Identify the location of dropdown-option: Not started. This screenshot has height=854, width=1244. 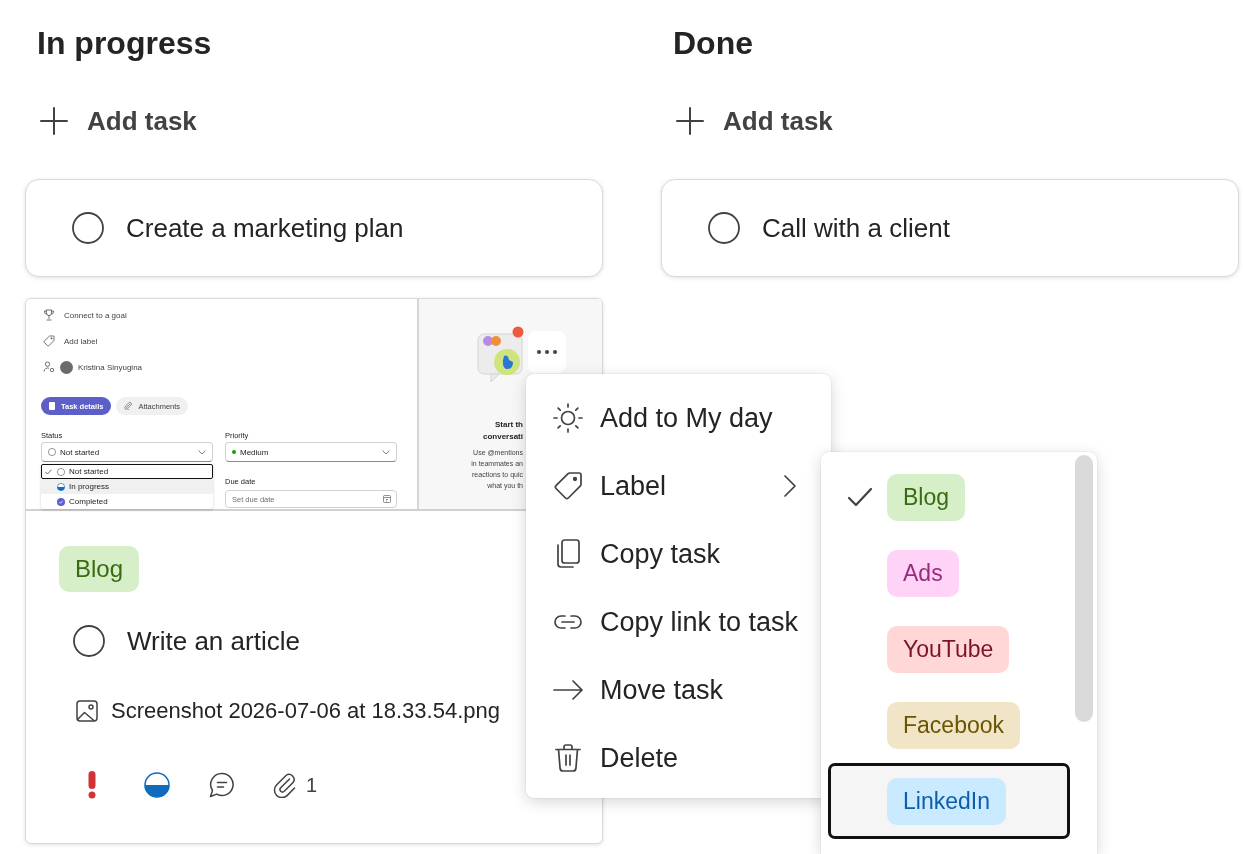
(127, 471).